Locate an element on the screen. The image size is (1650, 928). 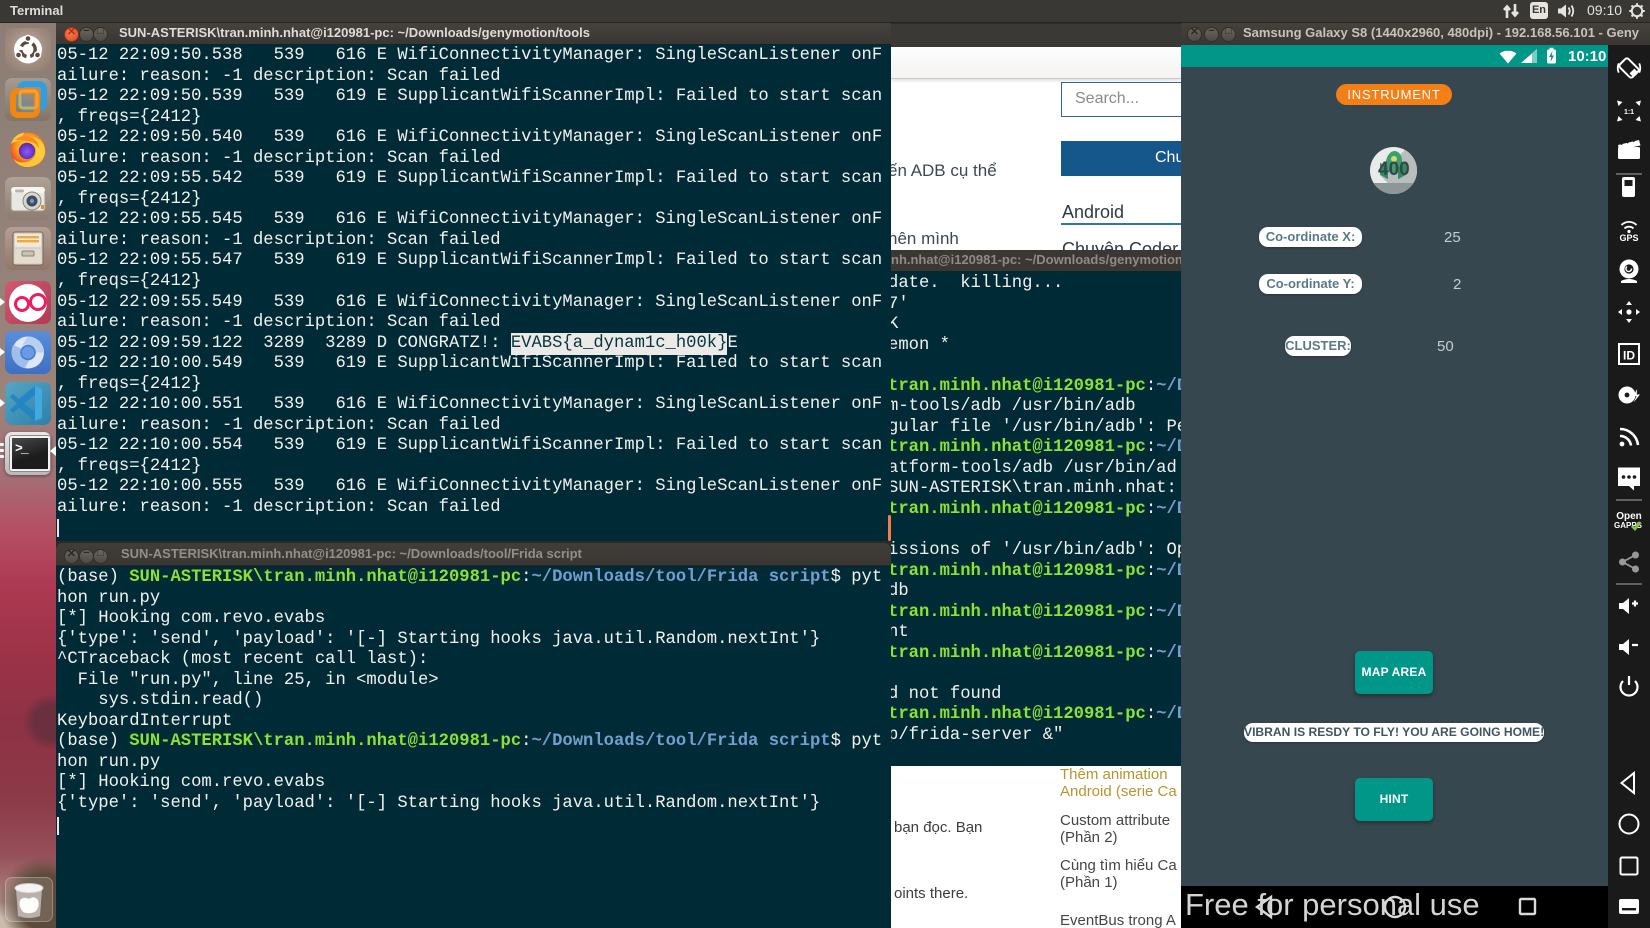
svg-text: 1:1 is located at coordinates (1629, 112).